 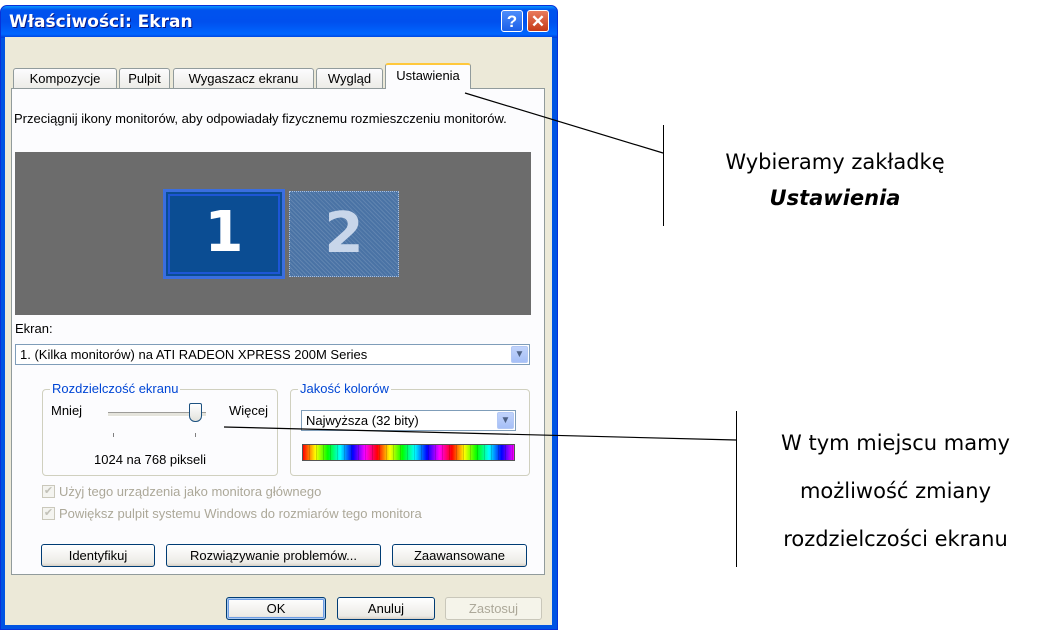 I want to click on tab-pointer-line, so click(x=564, y=123).